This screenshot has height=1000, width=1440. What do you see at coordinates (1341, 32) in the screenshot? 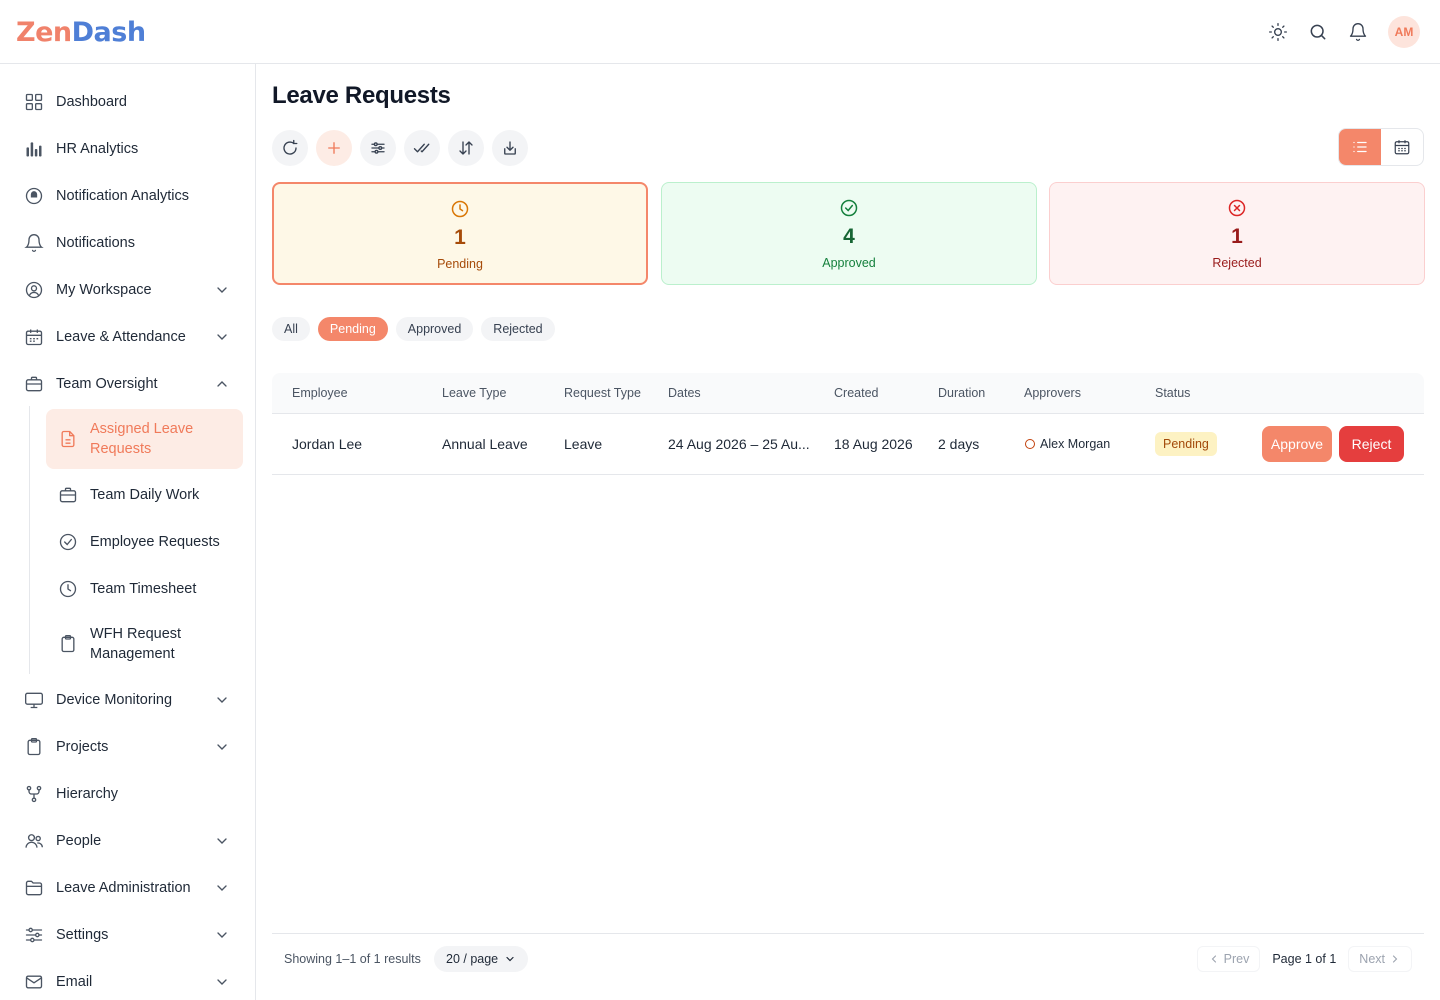
I see `top-actions: AM` at bounding box center [1341, 32].